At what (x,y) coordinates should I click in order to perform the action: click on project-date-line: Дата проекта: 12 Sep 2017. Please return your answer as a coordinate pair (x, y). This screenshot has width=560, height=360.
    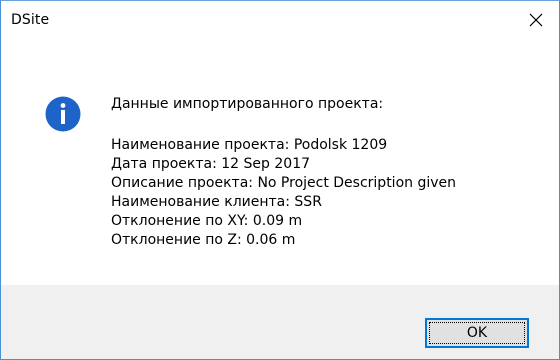
    Looking at the image, I should click on (211, 164).